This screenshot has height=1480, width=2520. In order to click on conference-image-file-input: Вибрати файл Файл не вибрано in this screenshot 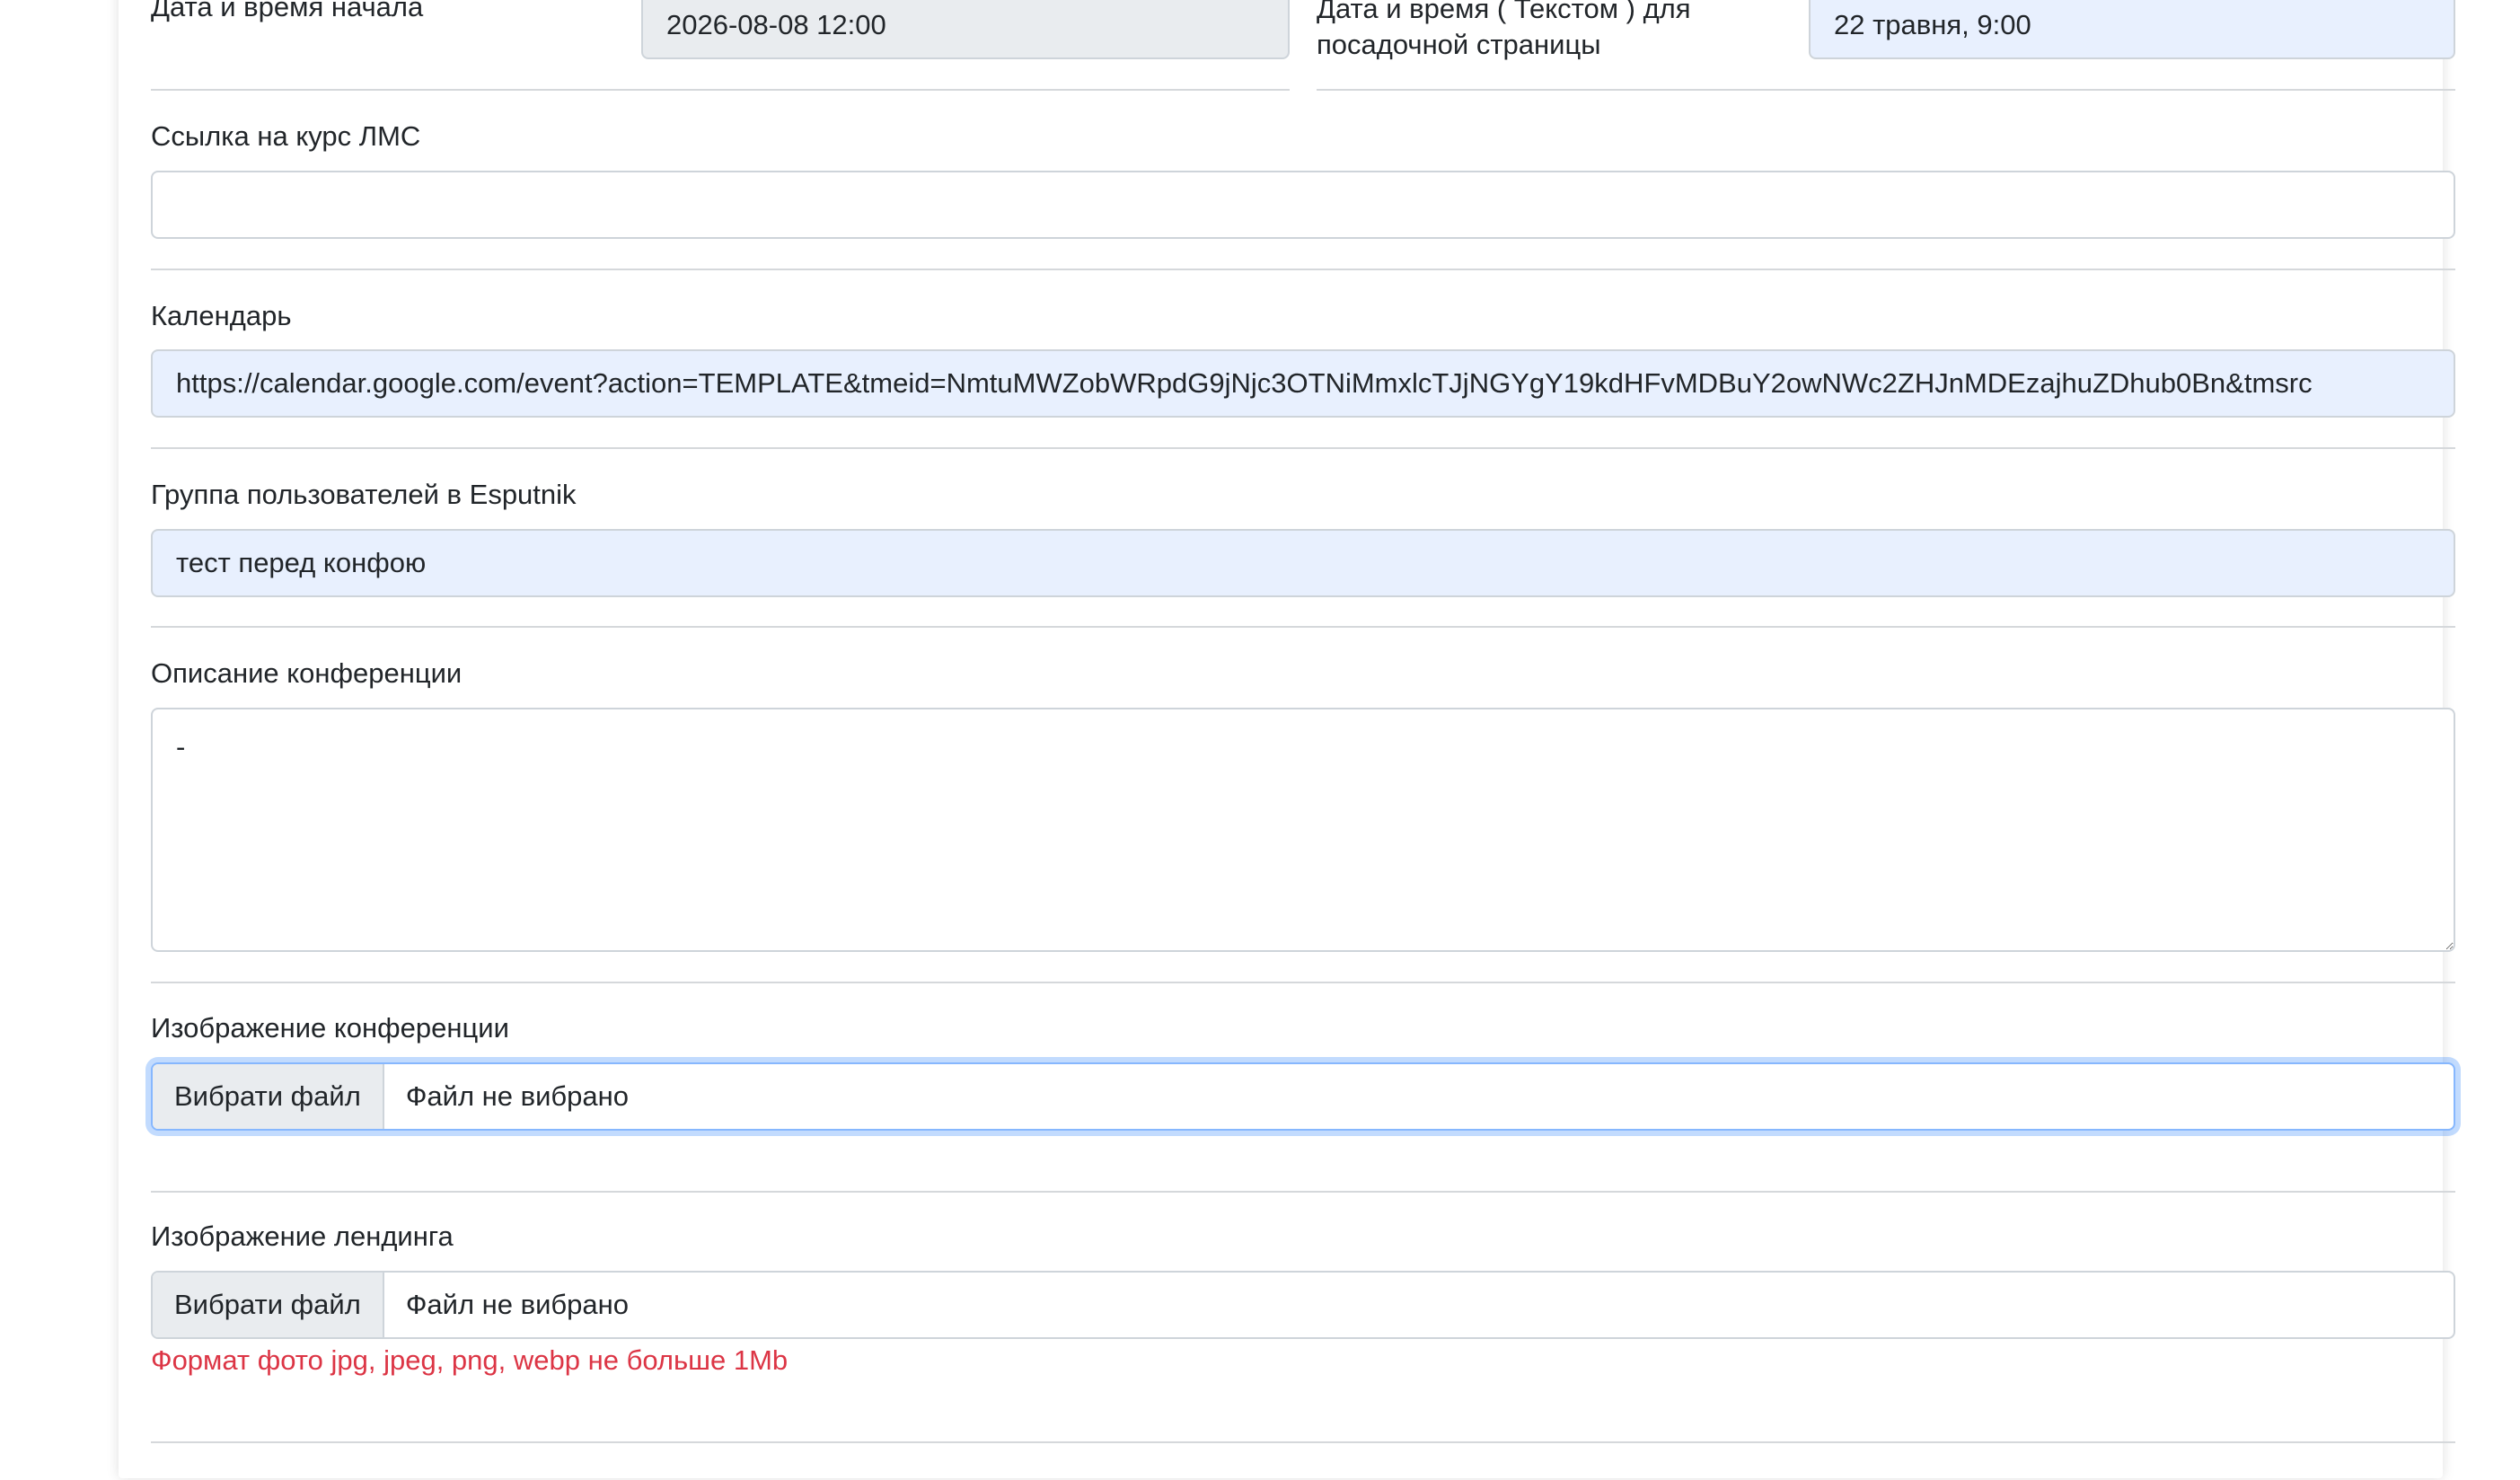, I will do `click(1303, 1096)`.